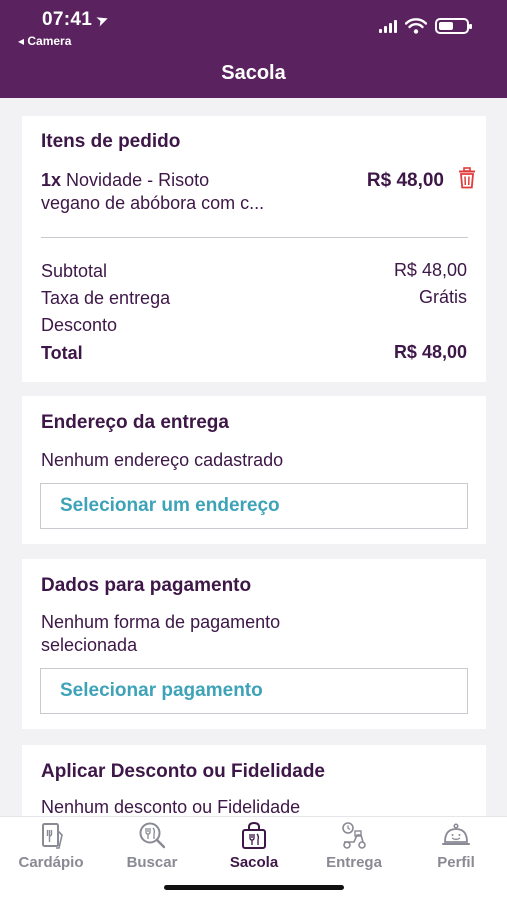  I want to click on select-address-button: Selecionar um endereço, so click(254, 506).